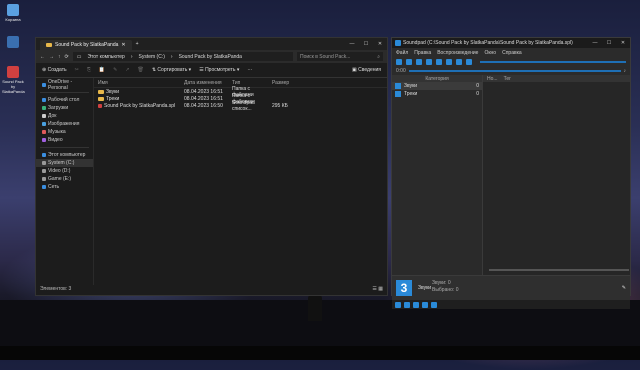 This screenshot has height=370, width=640. Describe the element at coordinates (434, 304) in the screenshot. I see `save-icon` at that location.